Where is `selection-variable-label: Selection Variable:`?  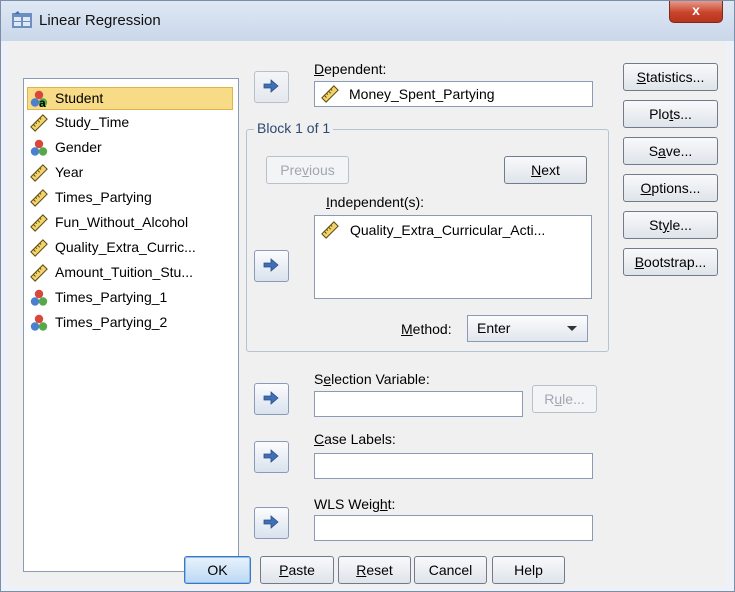 selection-variable-label: Selection Variable: is located at coordinates (372, 379).